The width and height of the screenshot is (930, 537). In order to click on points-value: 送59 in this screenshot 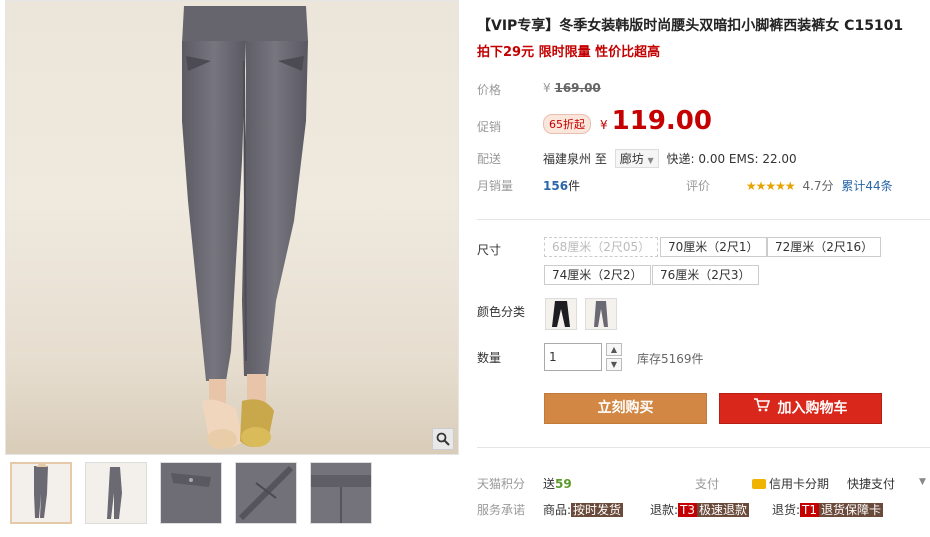, I will do `click(557, 483)`.